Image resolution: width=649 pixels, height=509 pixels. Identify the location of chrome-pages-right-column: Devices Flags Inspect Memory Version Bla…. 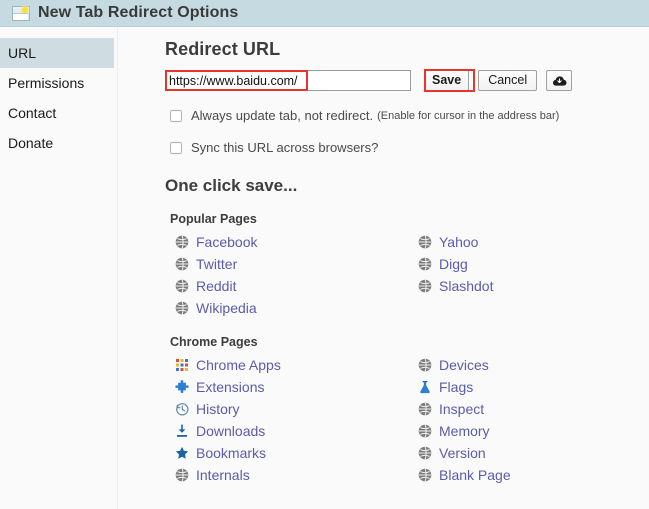
(514, 420).